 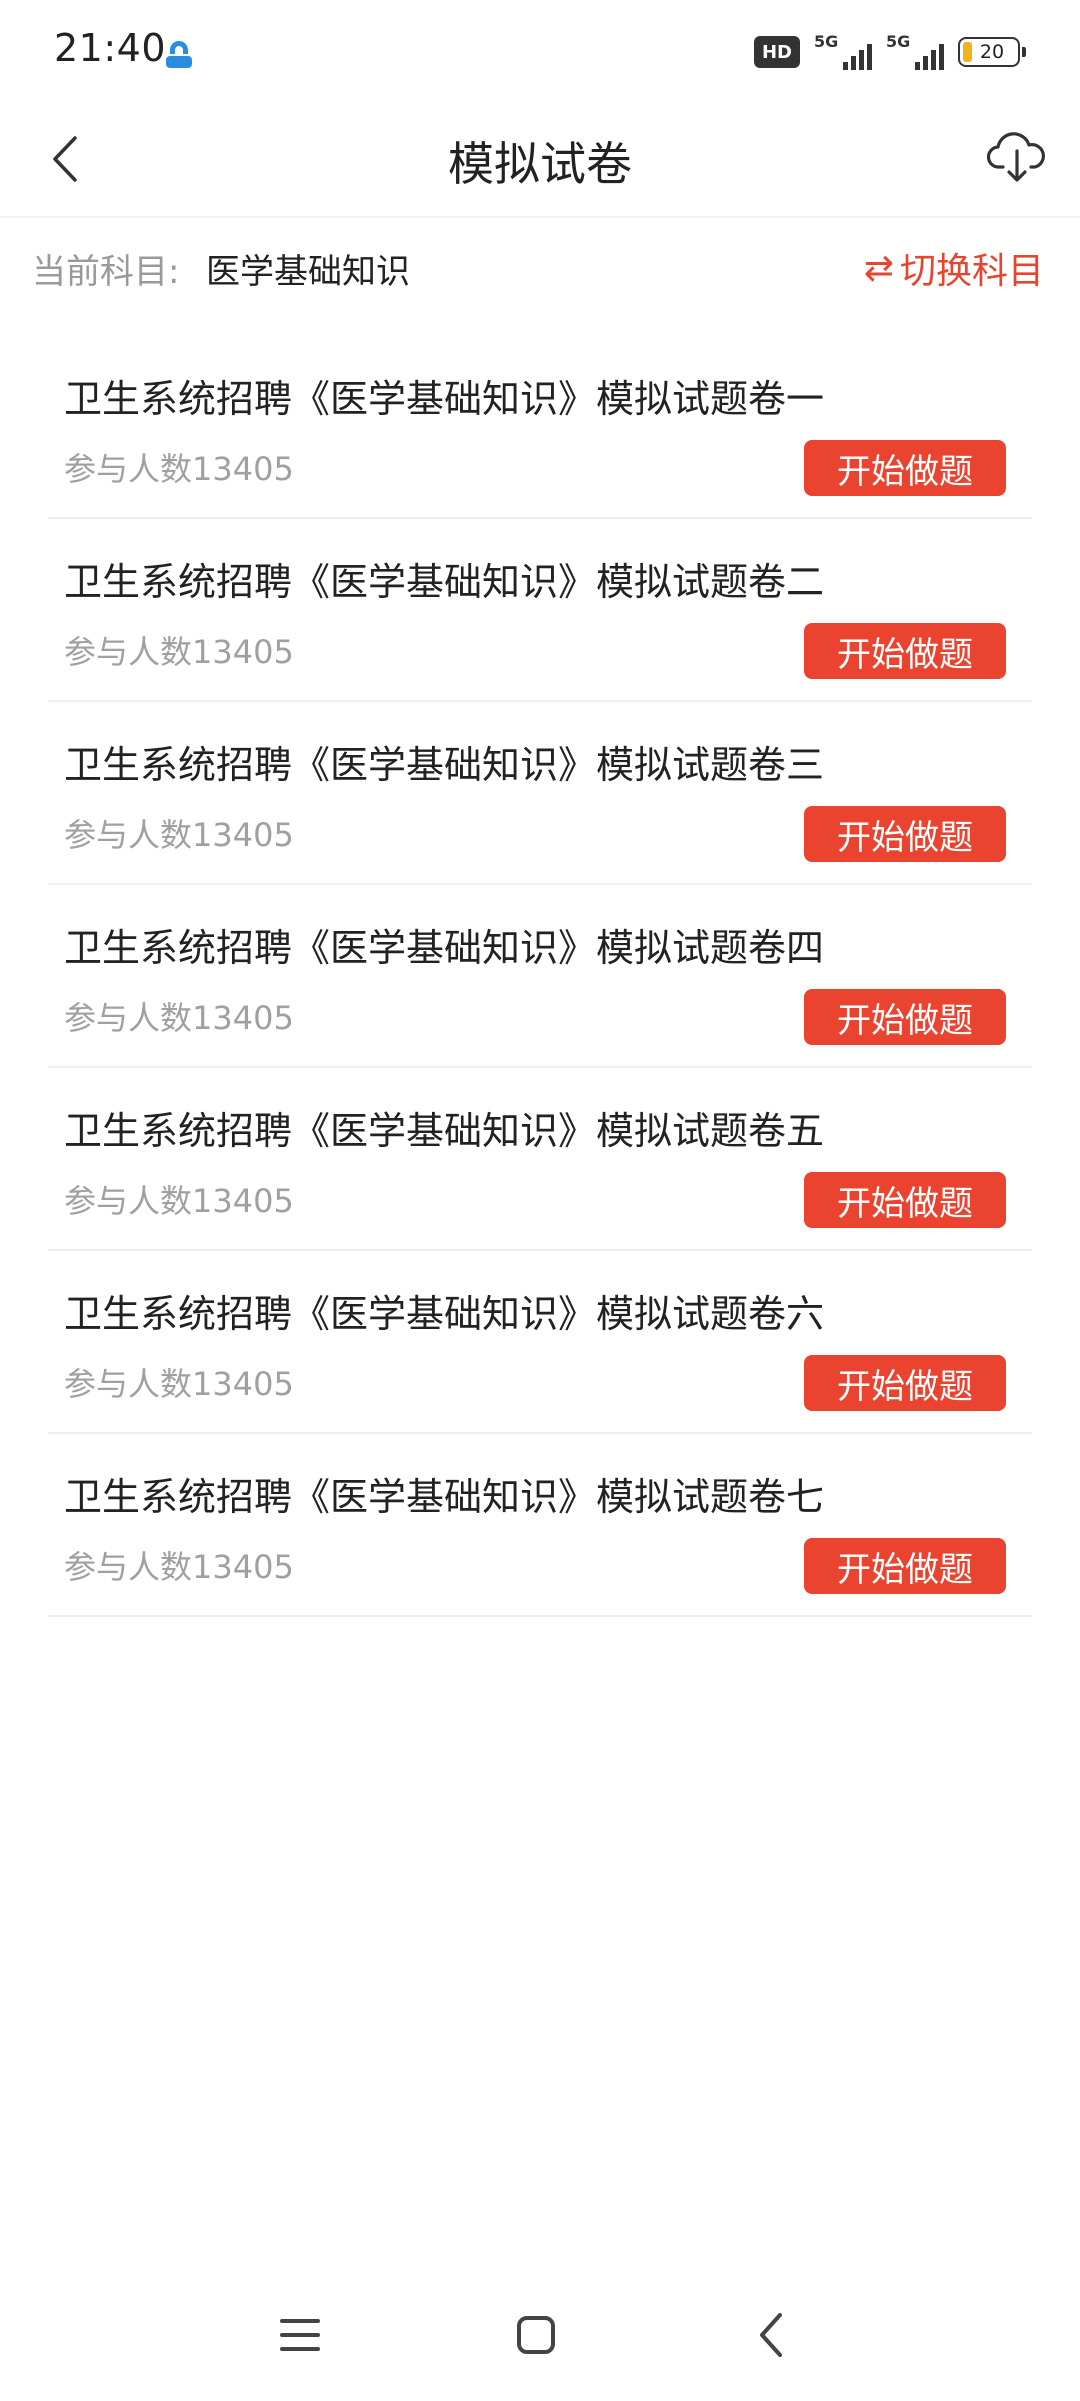 I want to click on app-header: 模拟试卷, so click(x=540, y=161).